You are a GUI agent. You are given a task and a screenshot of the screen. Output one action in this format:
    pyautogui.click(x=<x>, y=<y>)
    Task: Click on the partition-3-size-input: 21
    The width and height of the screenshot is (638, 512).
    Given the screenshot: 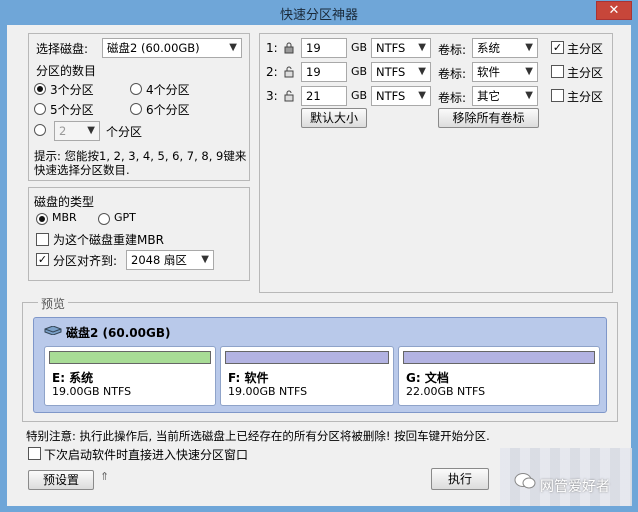 What is the action you would take?
    pyautogui.click(x=324, y=96)
    